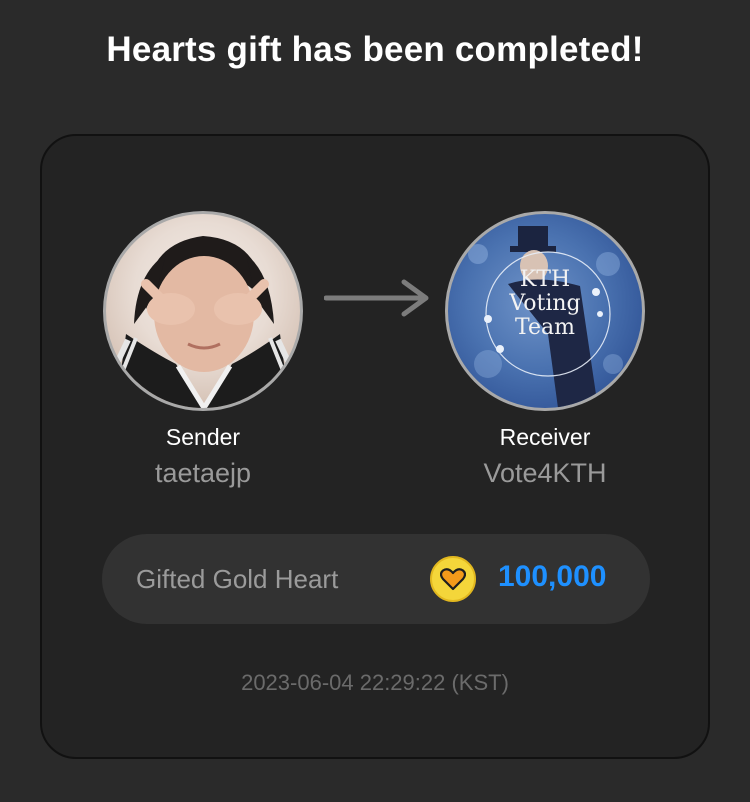 This screenshot has height=802, width=750. Describe the element at coordinates (545, 473) in the screenshot. I see `receiver-name: Vote4KTH` at that location.